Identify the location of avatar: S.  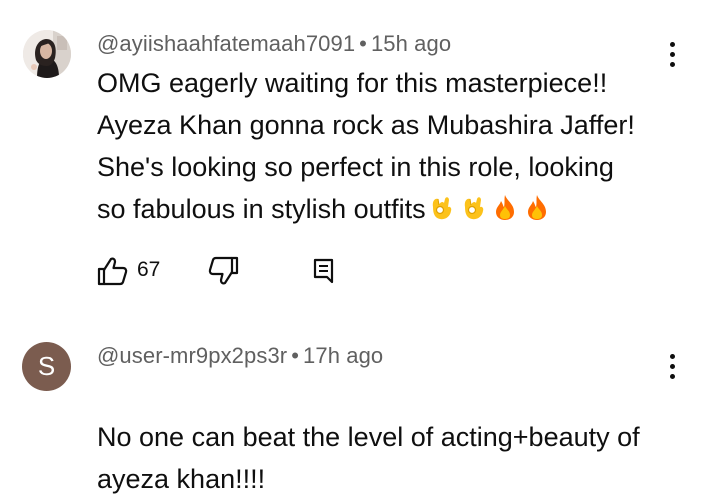
(46, 366).